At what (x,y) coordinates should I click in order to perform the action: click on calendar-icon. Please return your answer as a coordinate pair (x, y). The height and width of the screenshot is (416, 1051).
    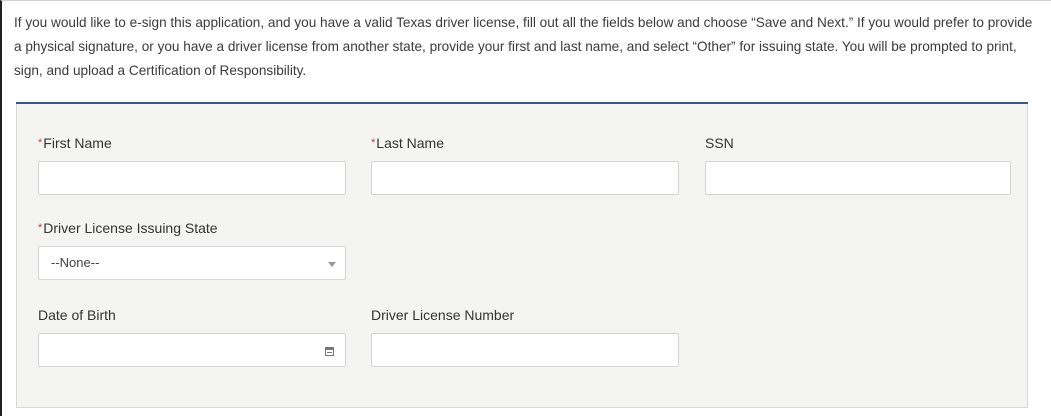
    Looking at the image, I should click on (329, 351).